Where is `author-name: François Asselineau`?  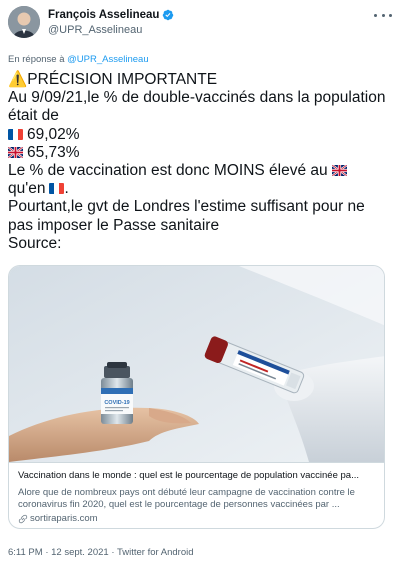 author-name: François Asselineau is located at coordinates (103, 15).